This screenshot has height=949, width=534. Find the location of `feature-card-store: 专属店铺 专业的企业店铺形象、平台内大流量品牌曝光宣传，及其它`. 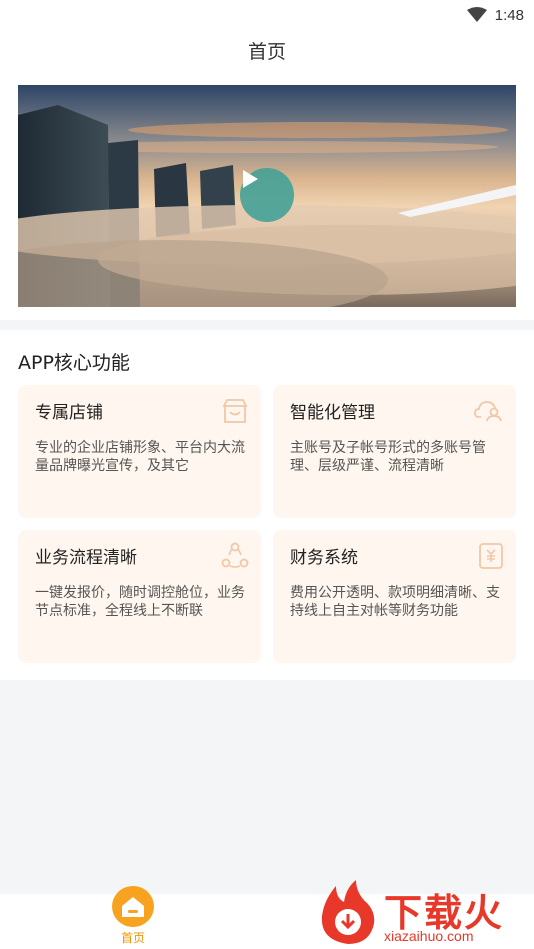

feature-card-store: 专属店铺 专业的企业店铺形象、平台内大流量品牌曝光宣传，及其它 is located at coordinates (139, 451).